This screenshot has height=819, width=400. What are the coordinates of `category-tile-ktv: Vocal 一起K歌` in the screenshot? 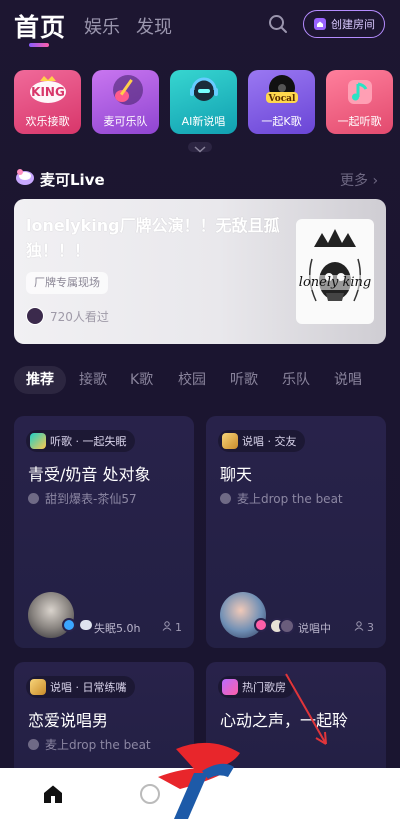 It's located at (281, 102).